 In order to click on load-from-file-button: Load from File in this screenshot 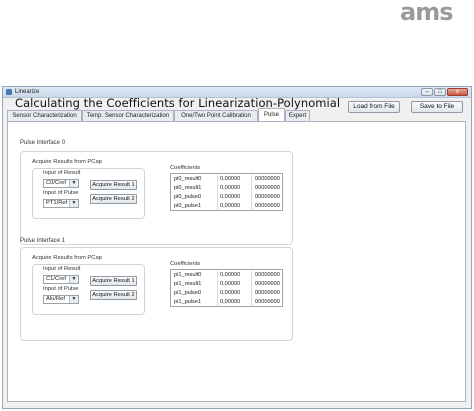, I will do `click(374, 107)`.